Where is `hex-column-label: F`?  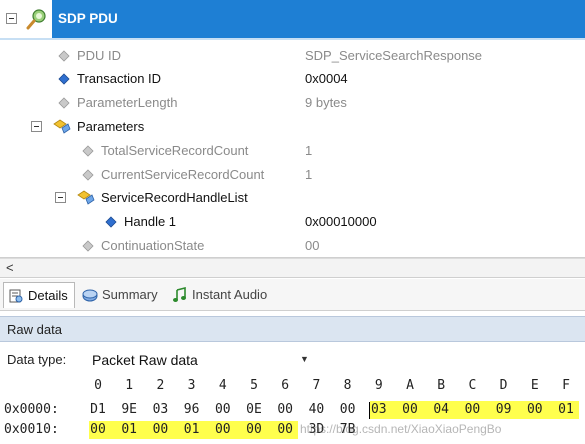 hex-column-label: F is located at coordinates (566, 385).